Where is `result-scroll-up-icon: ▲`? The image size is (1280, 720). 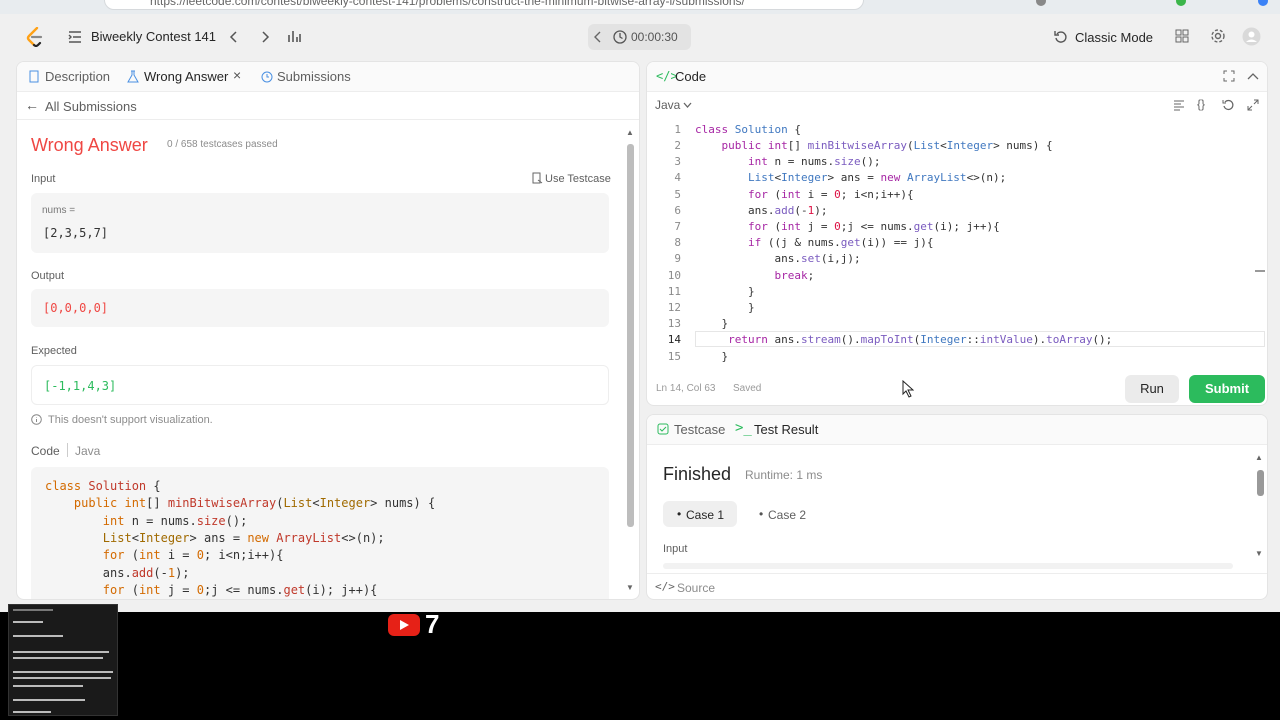 result-scroll-up-icon: ▲ is located at coordinates (1259, 457).